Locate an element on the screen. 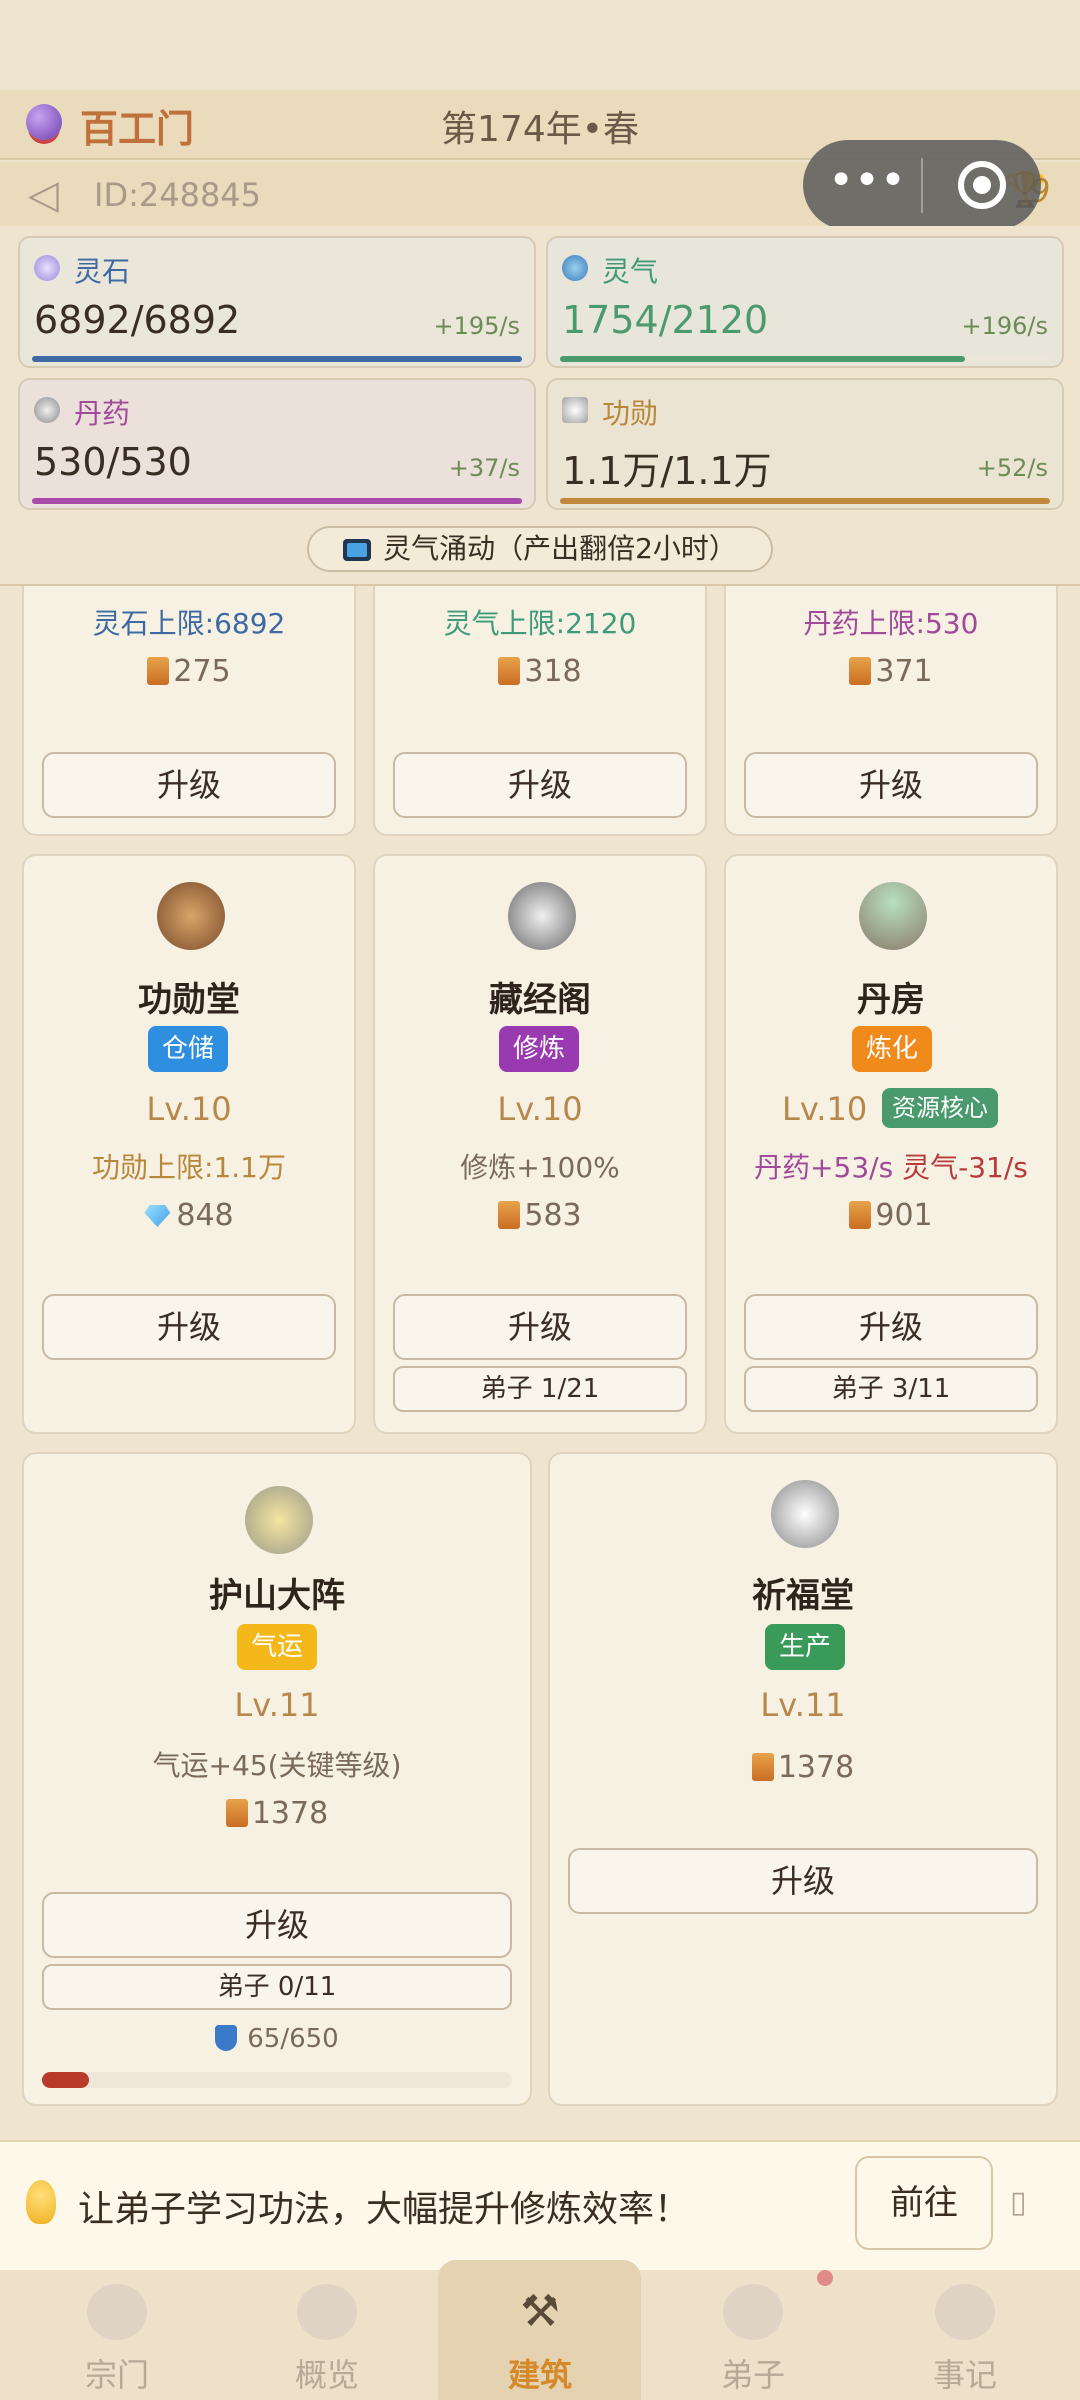 The width and height of the screenshot is (1080, 2400). goto-button: 前往 is located at coordinates (924, 2203).